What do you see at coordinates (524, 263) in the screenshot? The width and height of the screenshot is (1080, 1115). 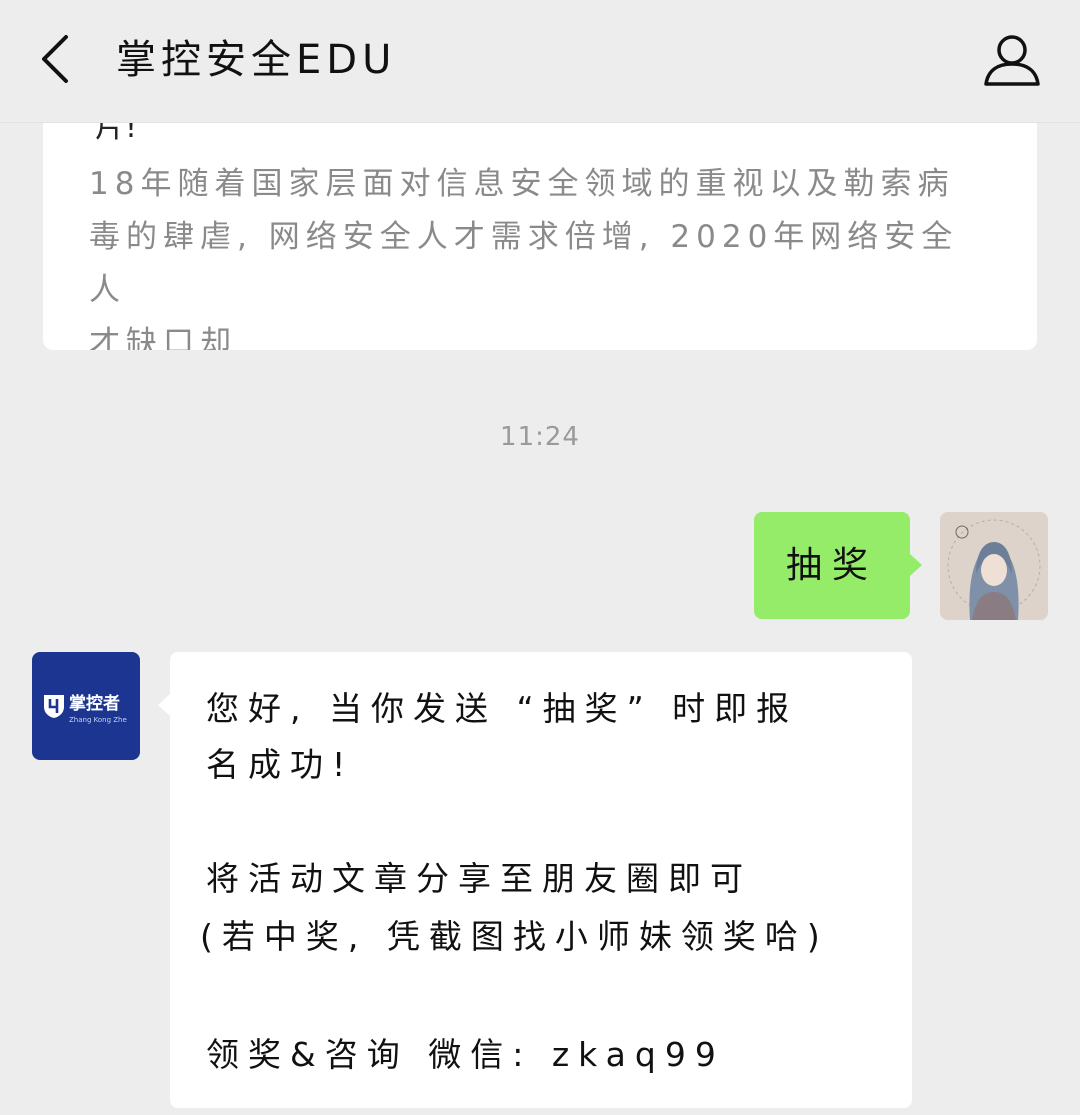 I see `article-summary-line: 毒的肆虐, 网络安全人才需求倍增, 2020年网络安全人` at bounding box center [524, 263].